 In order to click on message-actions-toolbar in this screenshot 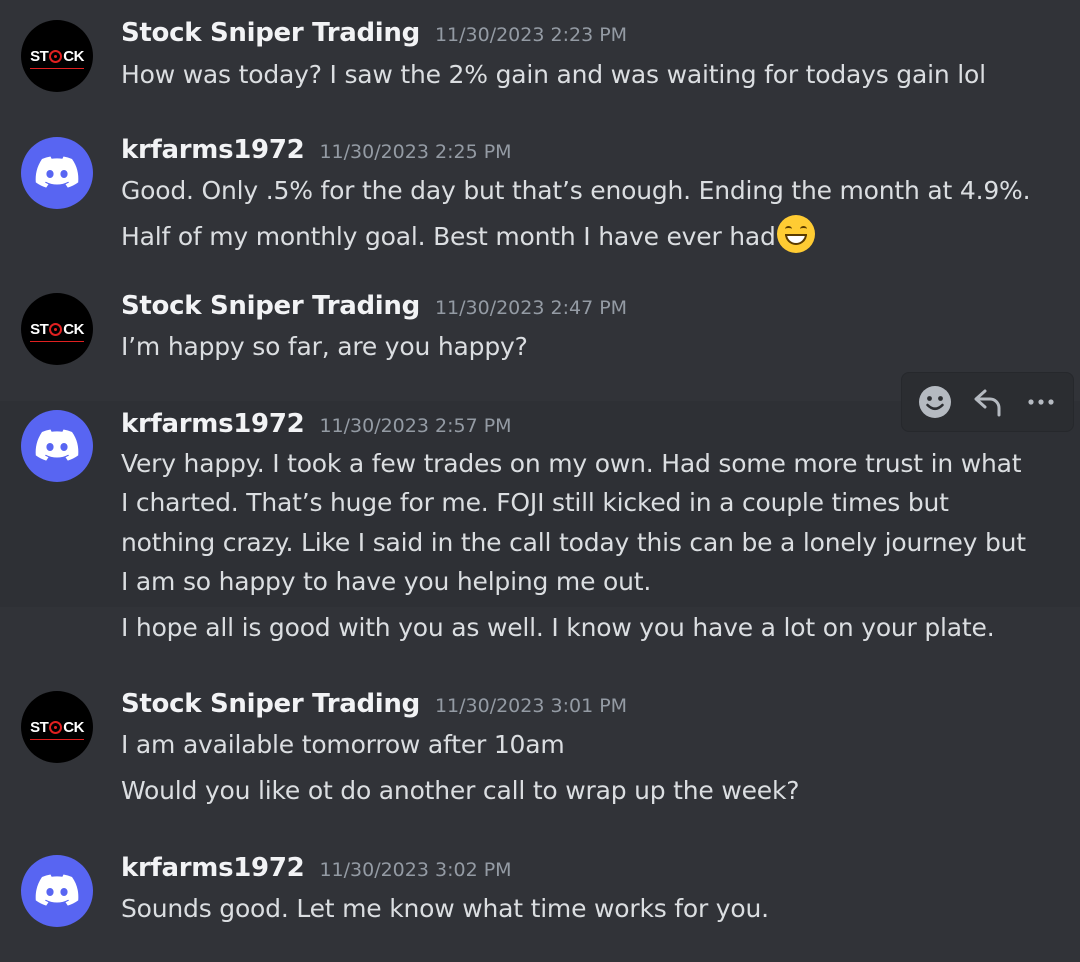, I will do `click(987, 402)`.